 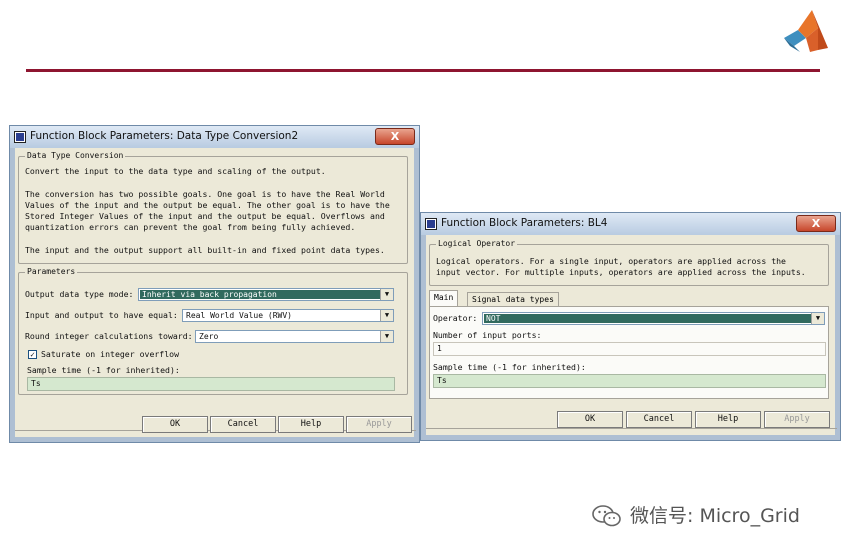 I want to click on output-type-label: Output data type mode:, so click(x=79, y=294).